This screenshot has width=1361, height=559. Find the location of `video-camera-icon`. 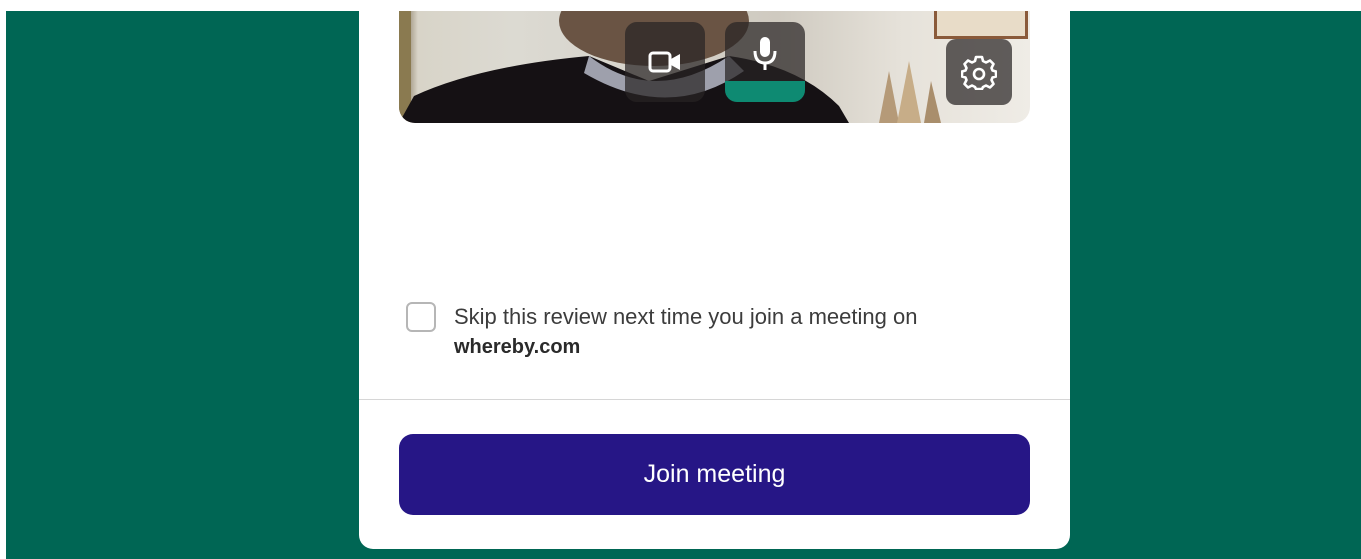

video-camera-icon is located at coordinates (664, 62).